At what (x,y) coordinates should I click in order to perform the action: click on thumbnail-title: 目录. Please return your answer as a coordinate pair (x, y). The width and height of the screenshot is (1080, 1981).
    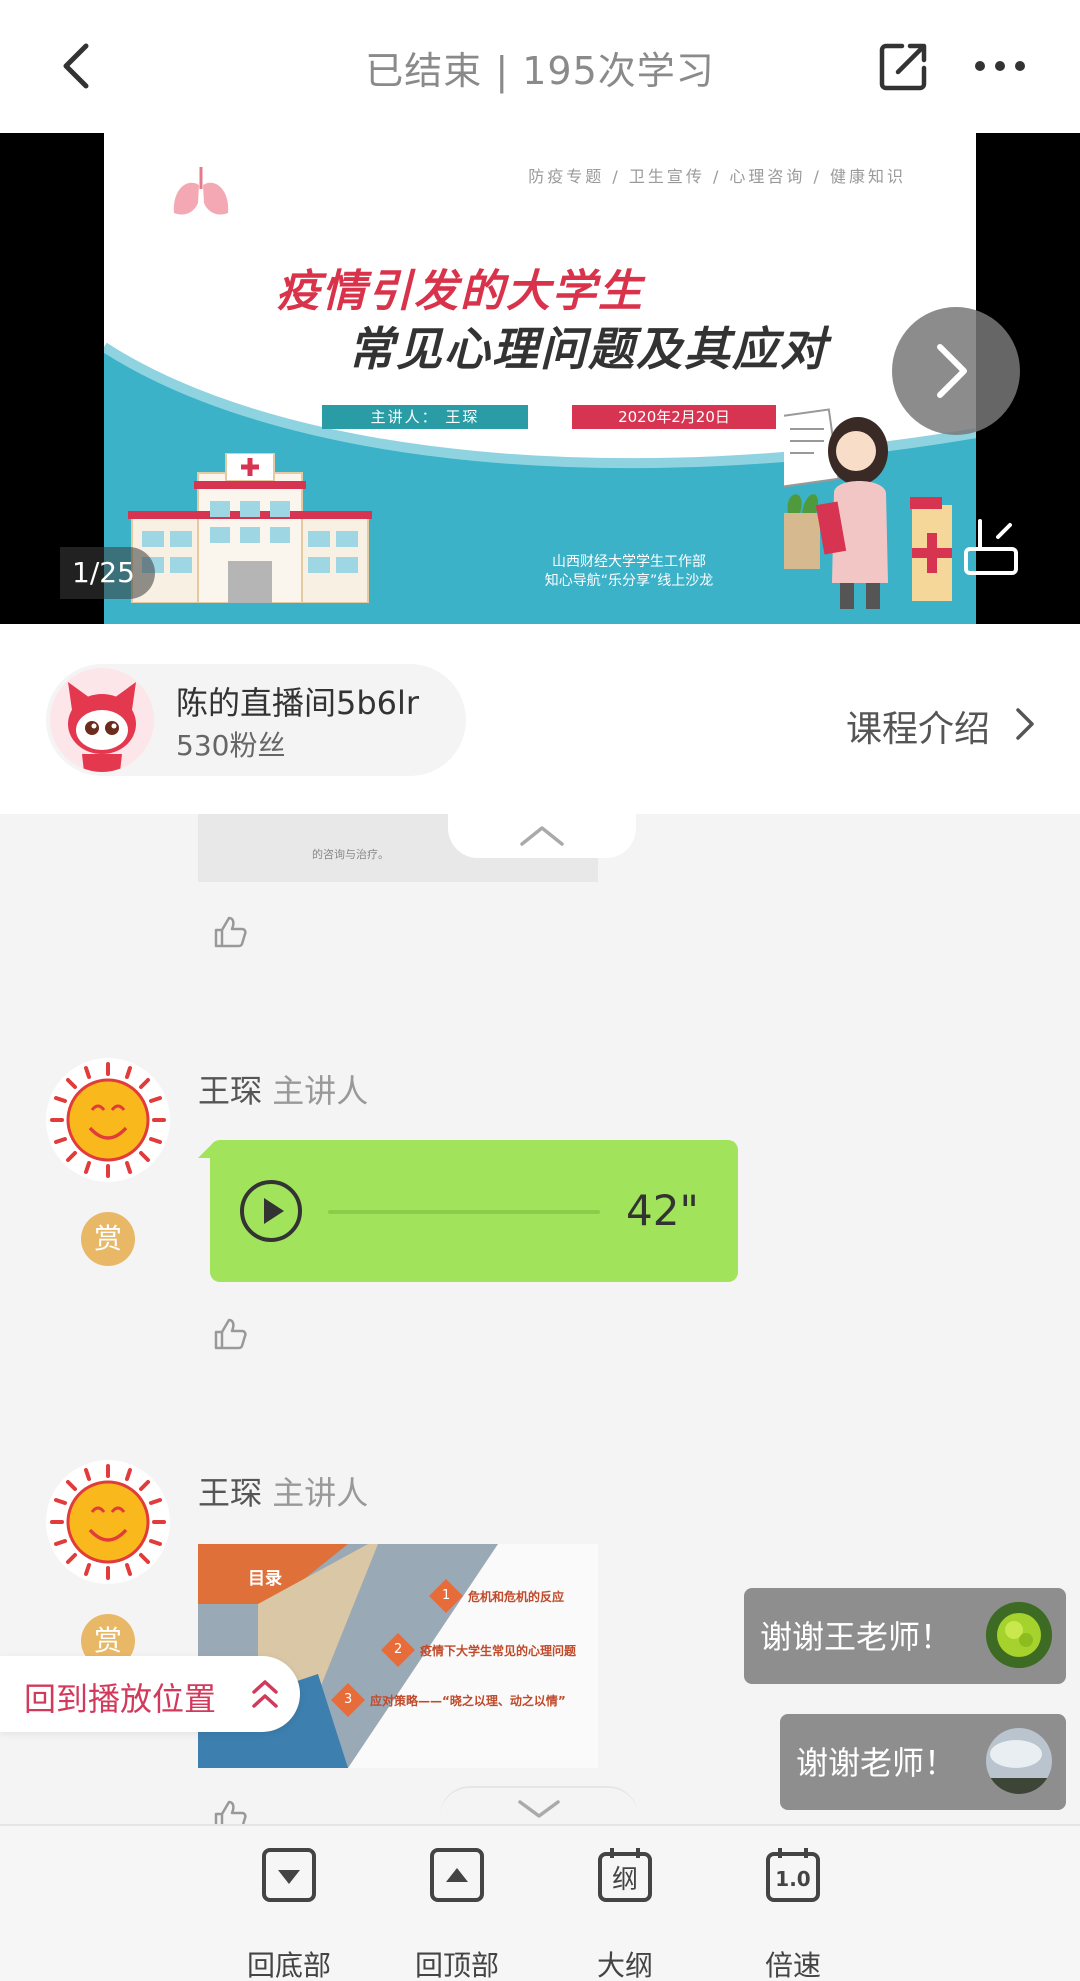
    Looking at the image, I should click on (265, 1579).